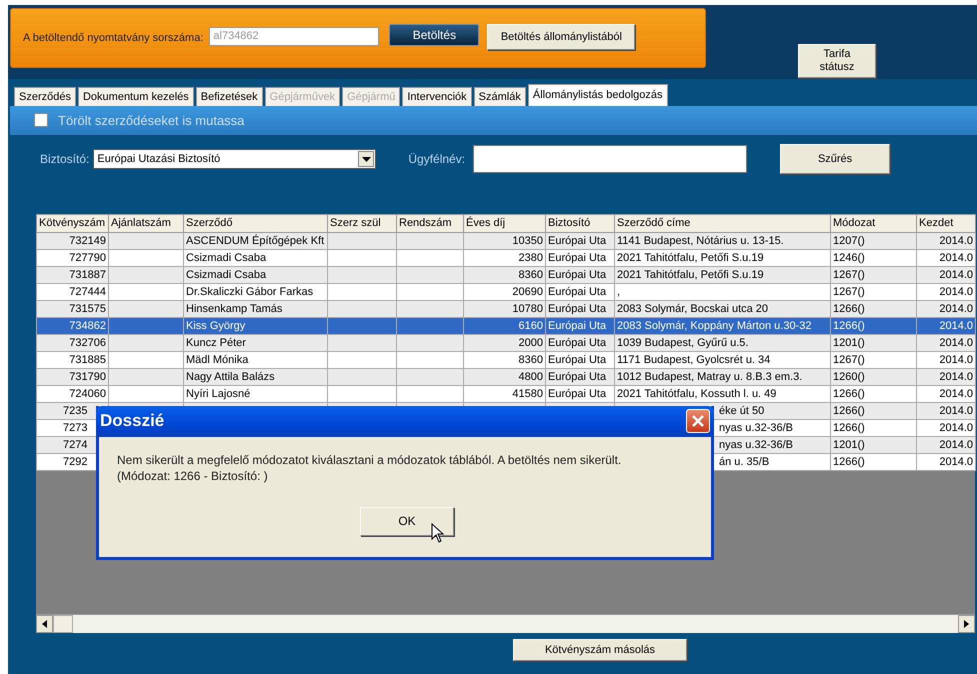  Describe the element at coordinates (500, 96) in the screenshot. I see `tab: Számlák` at that location.